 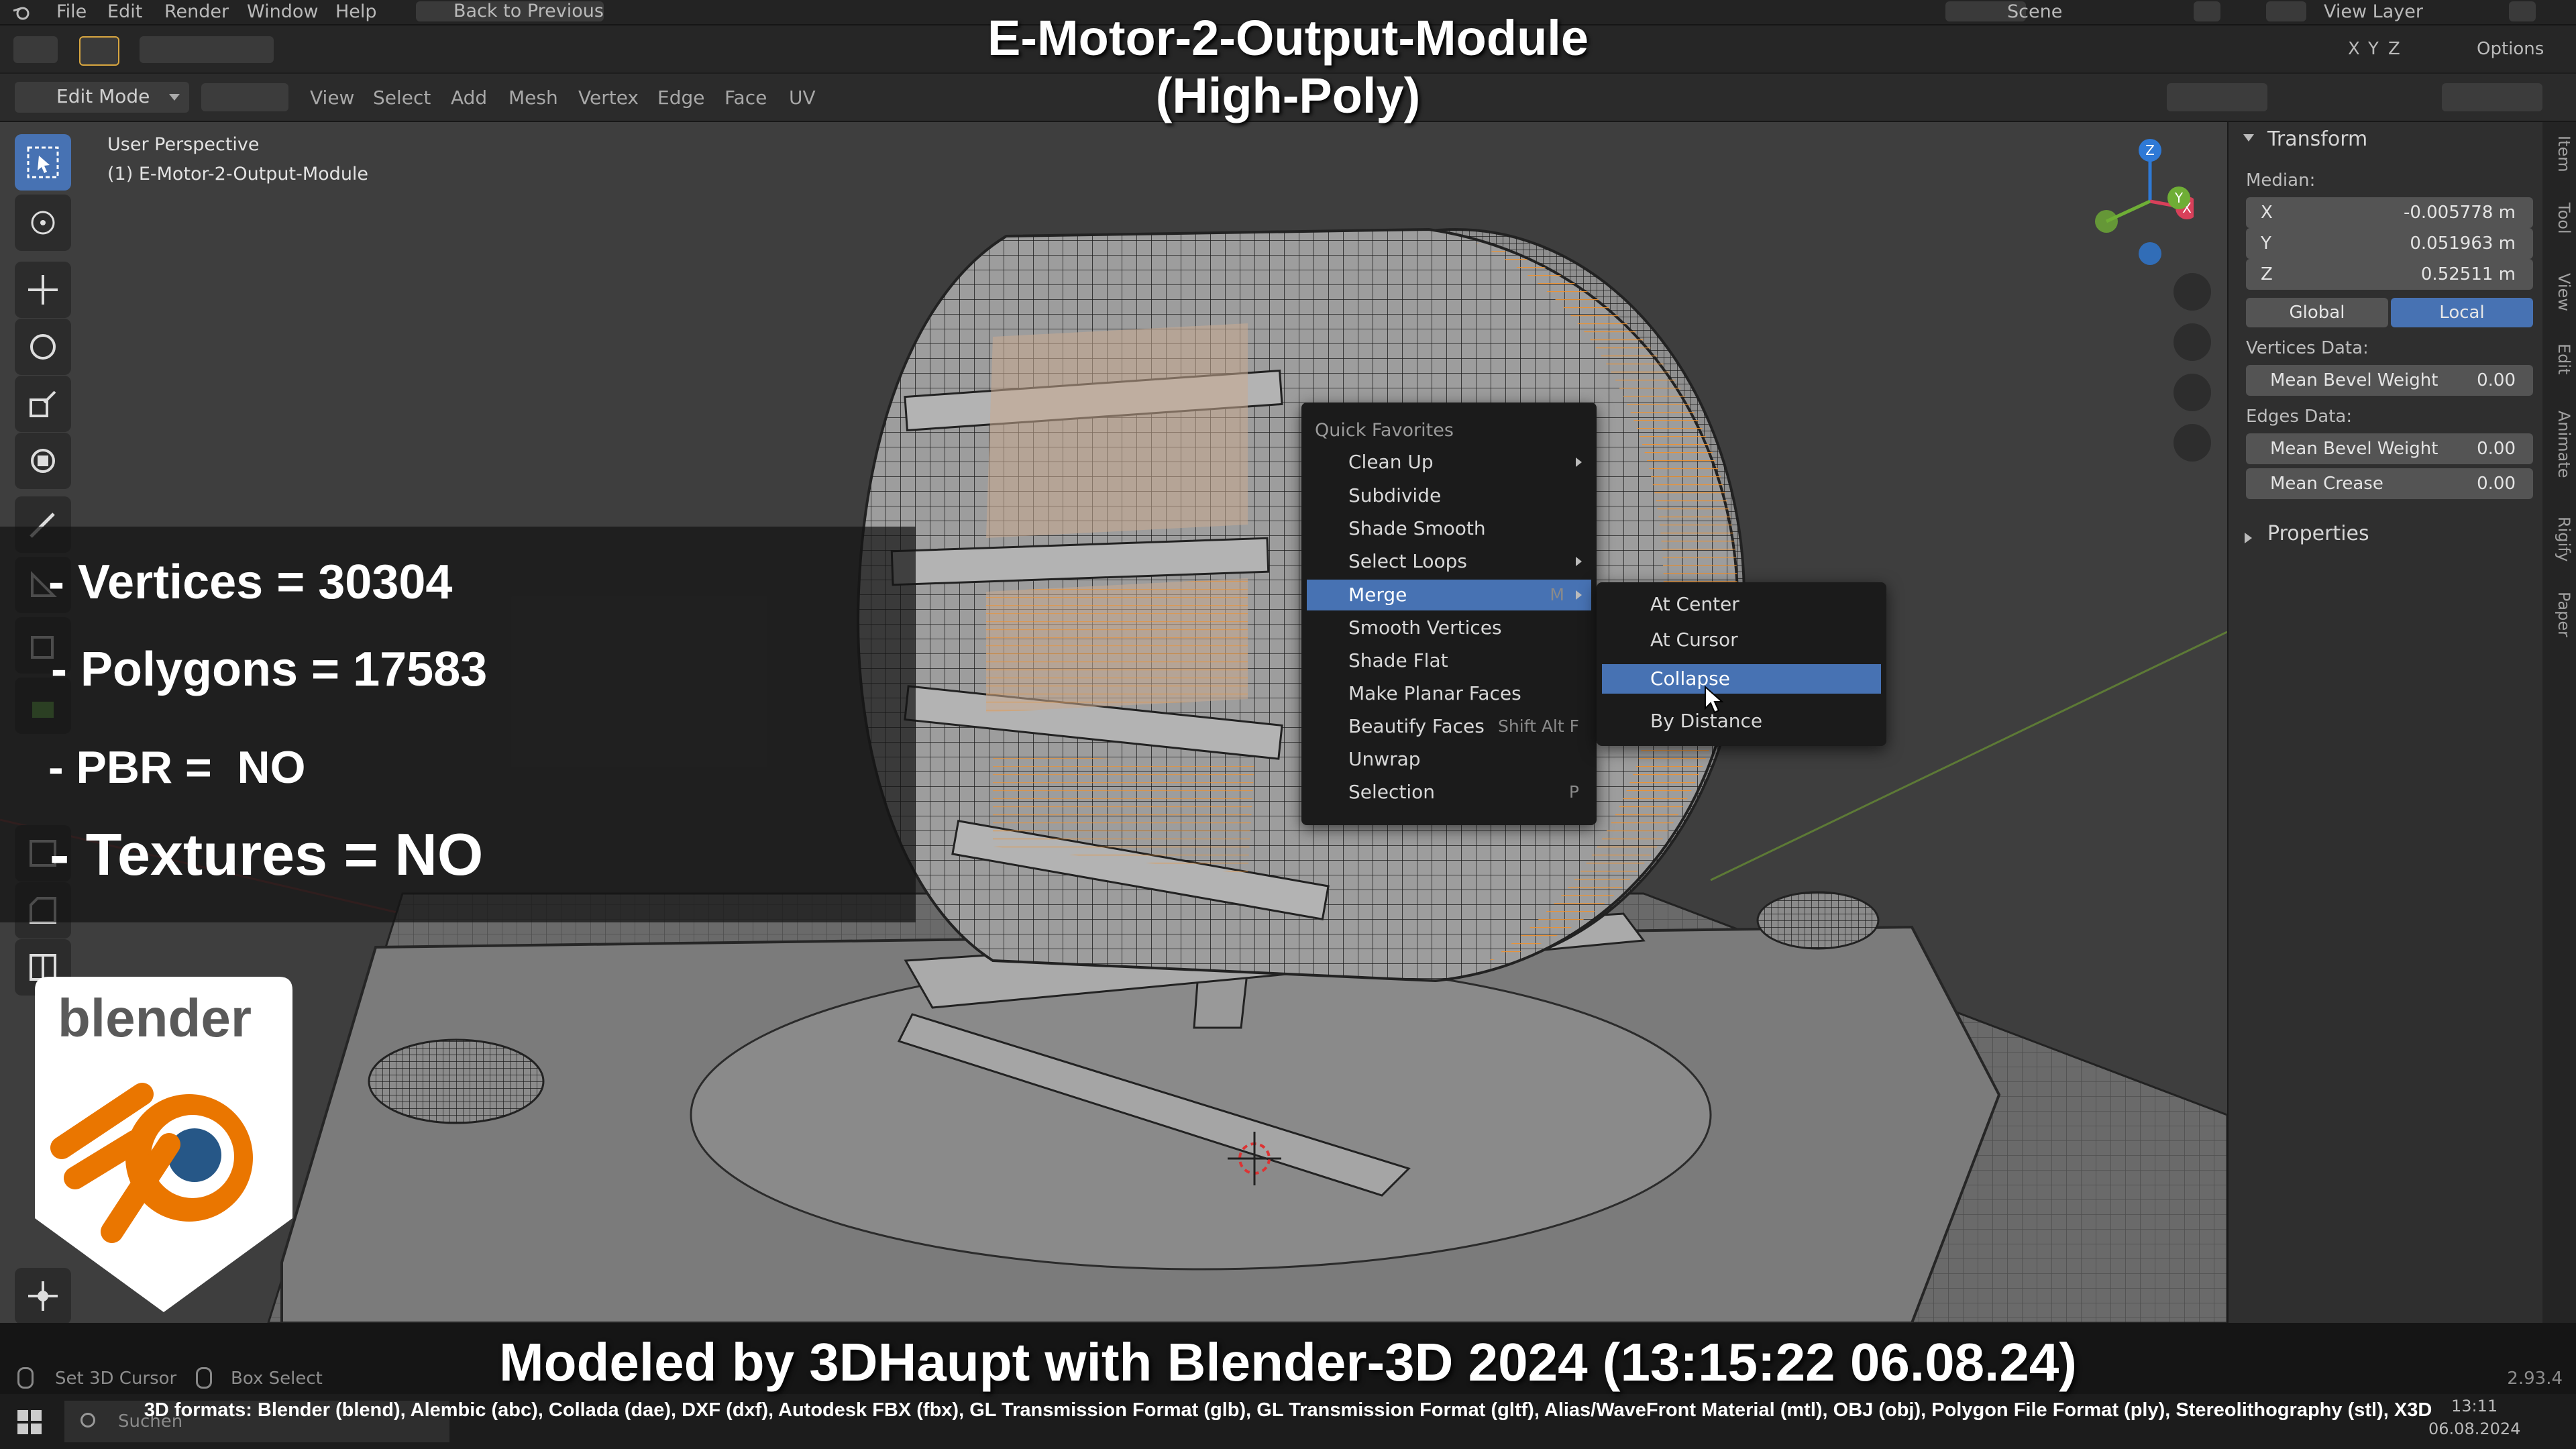 I want to click on svg-text: Y, so click(x=2179, y=198).